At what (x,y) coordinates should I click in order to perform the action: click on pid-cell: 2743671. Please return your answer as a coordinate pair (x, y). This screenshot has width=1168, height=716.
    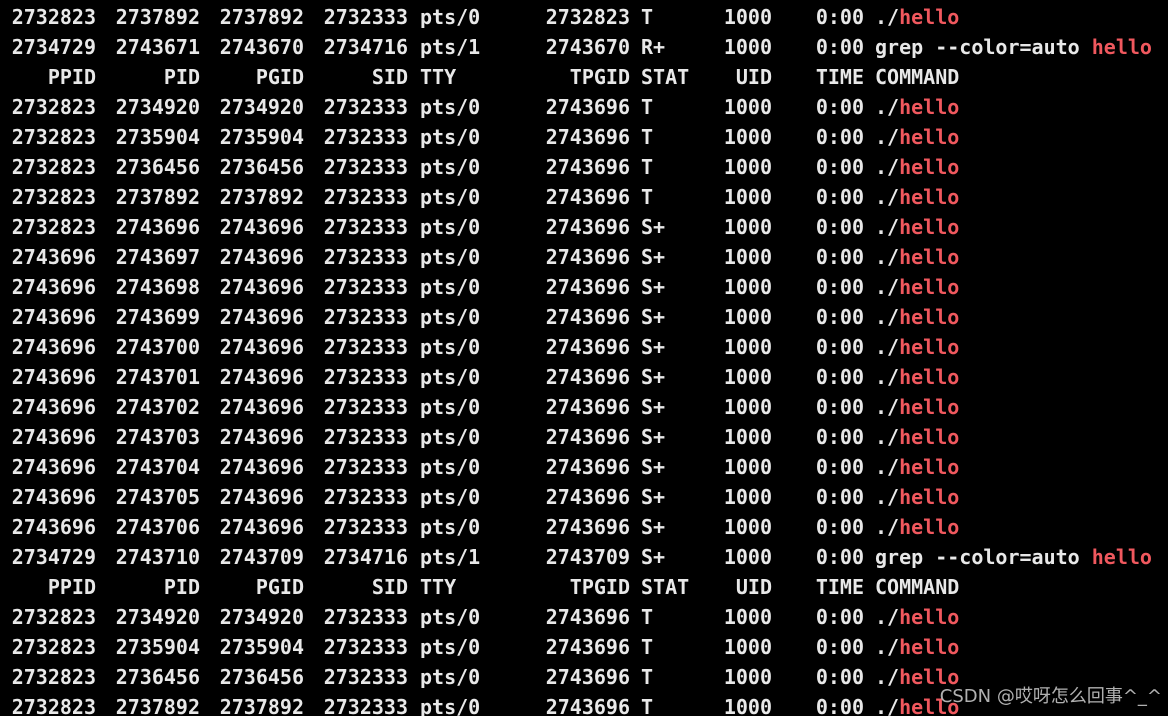
    Looking at the image, I should click on (157, 47).